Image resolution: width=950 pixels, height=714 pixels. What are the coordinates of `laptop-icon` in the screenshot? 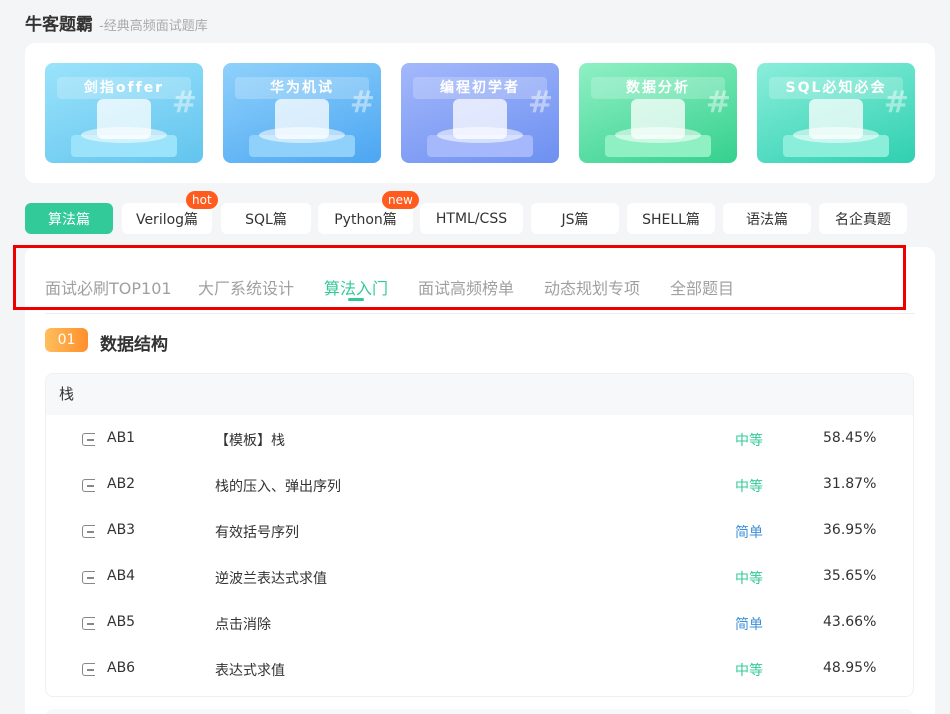 It's located at (302, 119).